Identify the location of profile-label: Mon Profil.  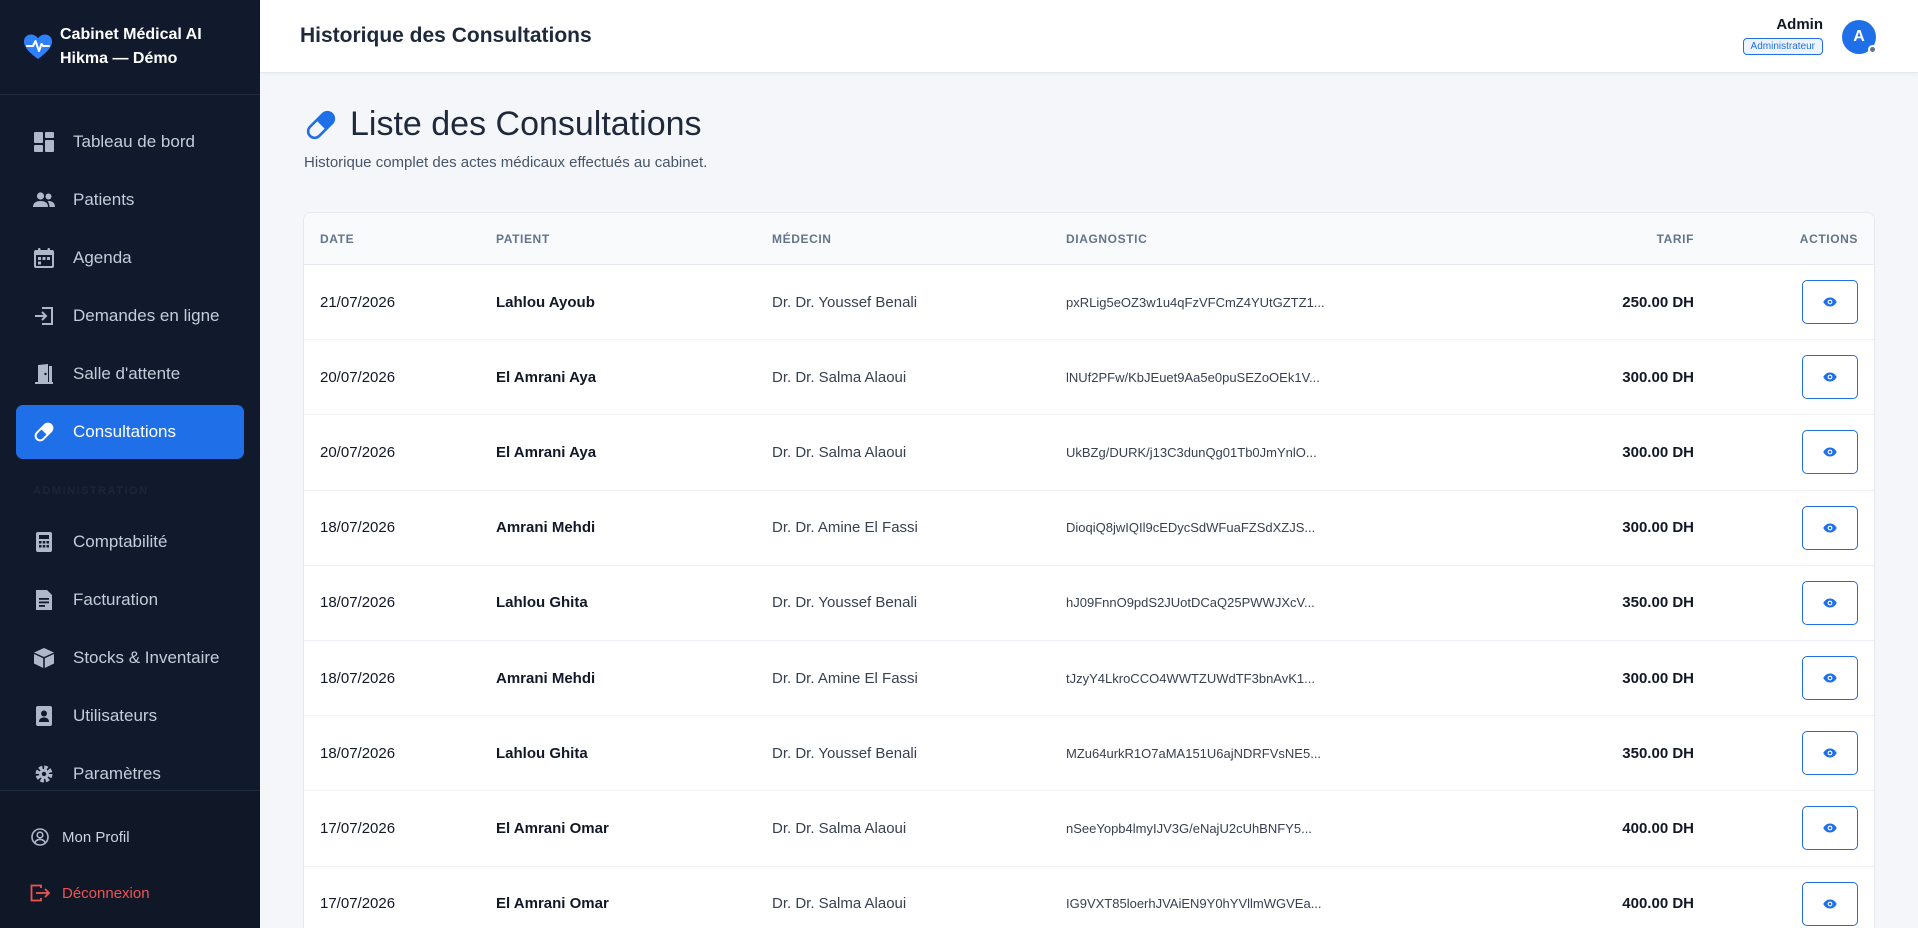
(96, 837).